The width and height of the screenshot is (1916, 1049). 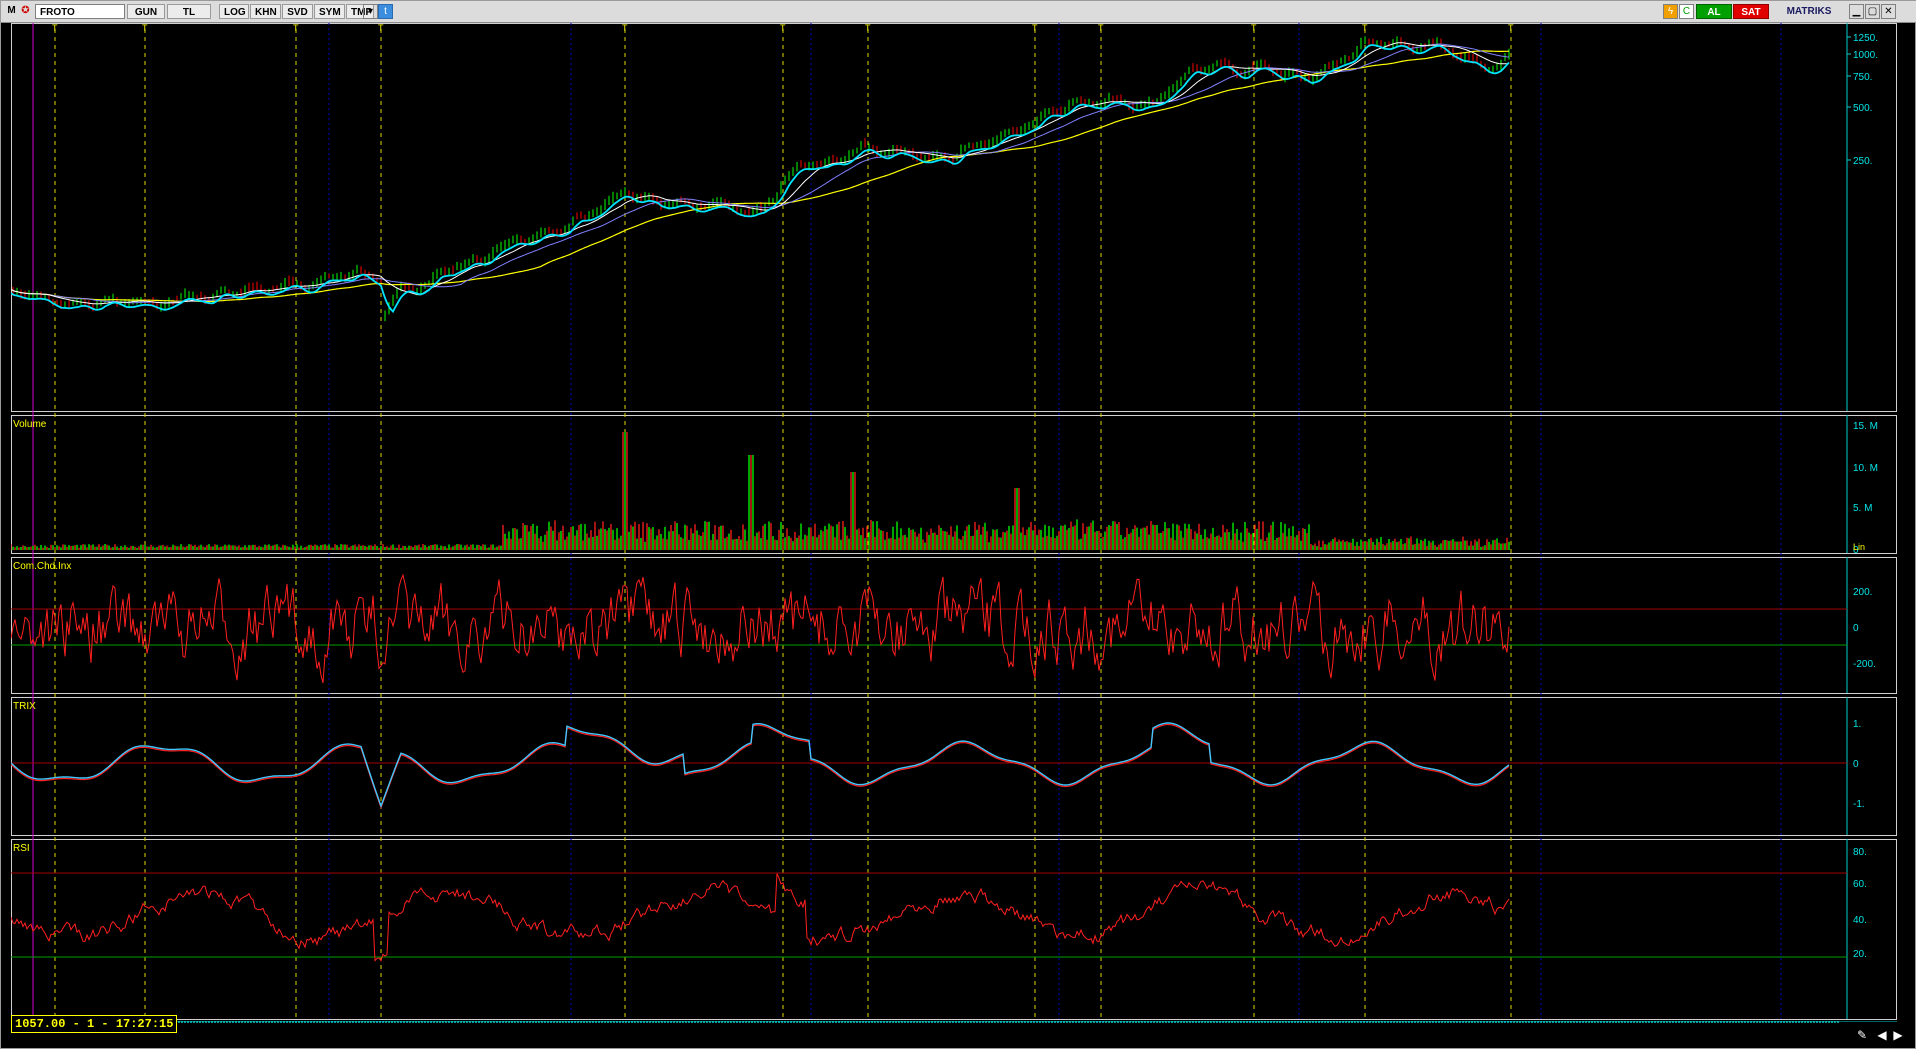 I want to click on matriks-logo: M, so click(x=11, y=10).